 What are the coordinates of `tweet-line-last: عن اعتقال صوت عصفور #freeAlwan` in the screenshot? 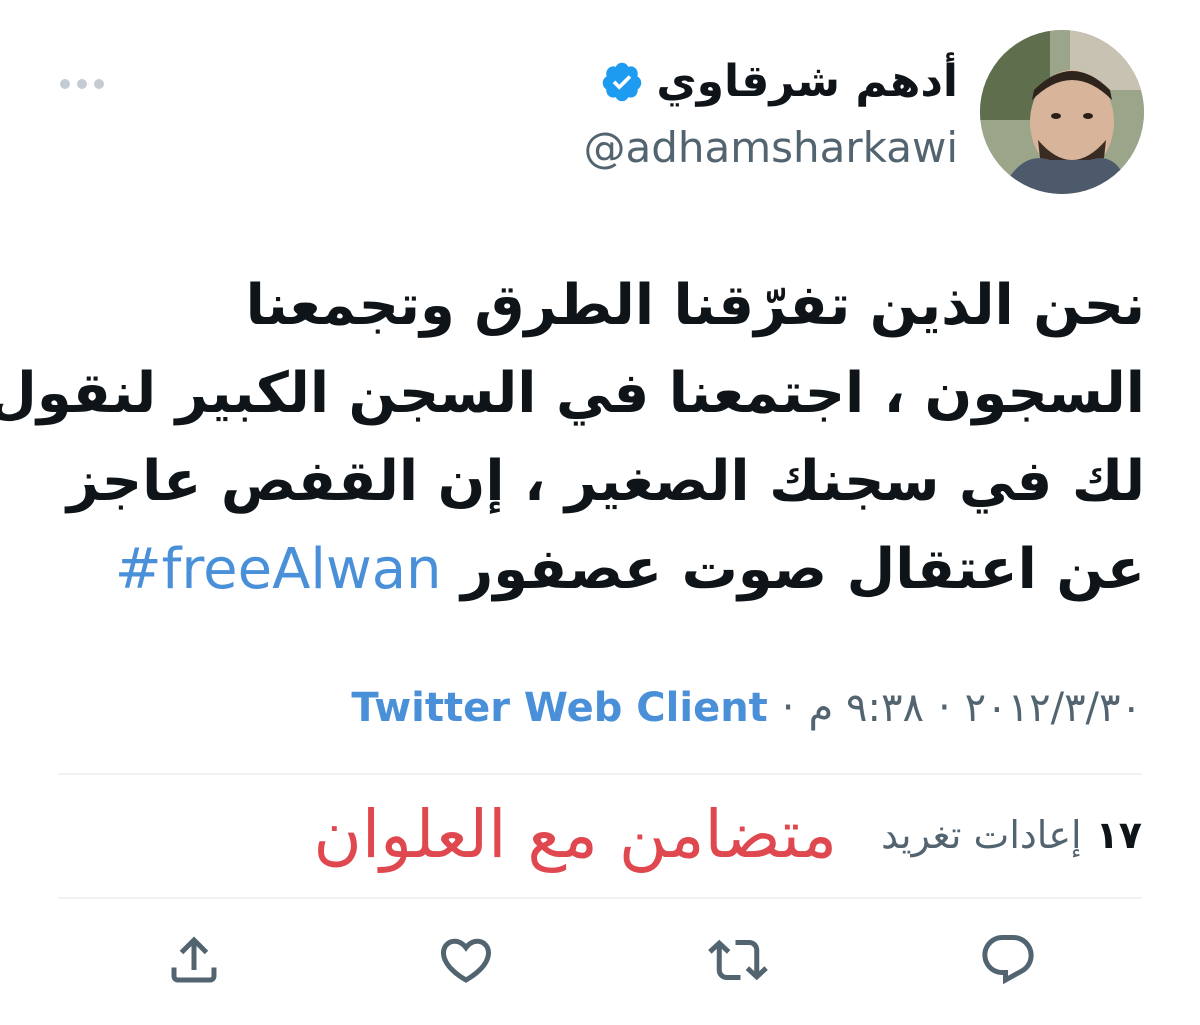 It's located at (602, 570).